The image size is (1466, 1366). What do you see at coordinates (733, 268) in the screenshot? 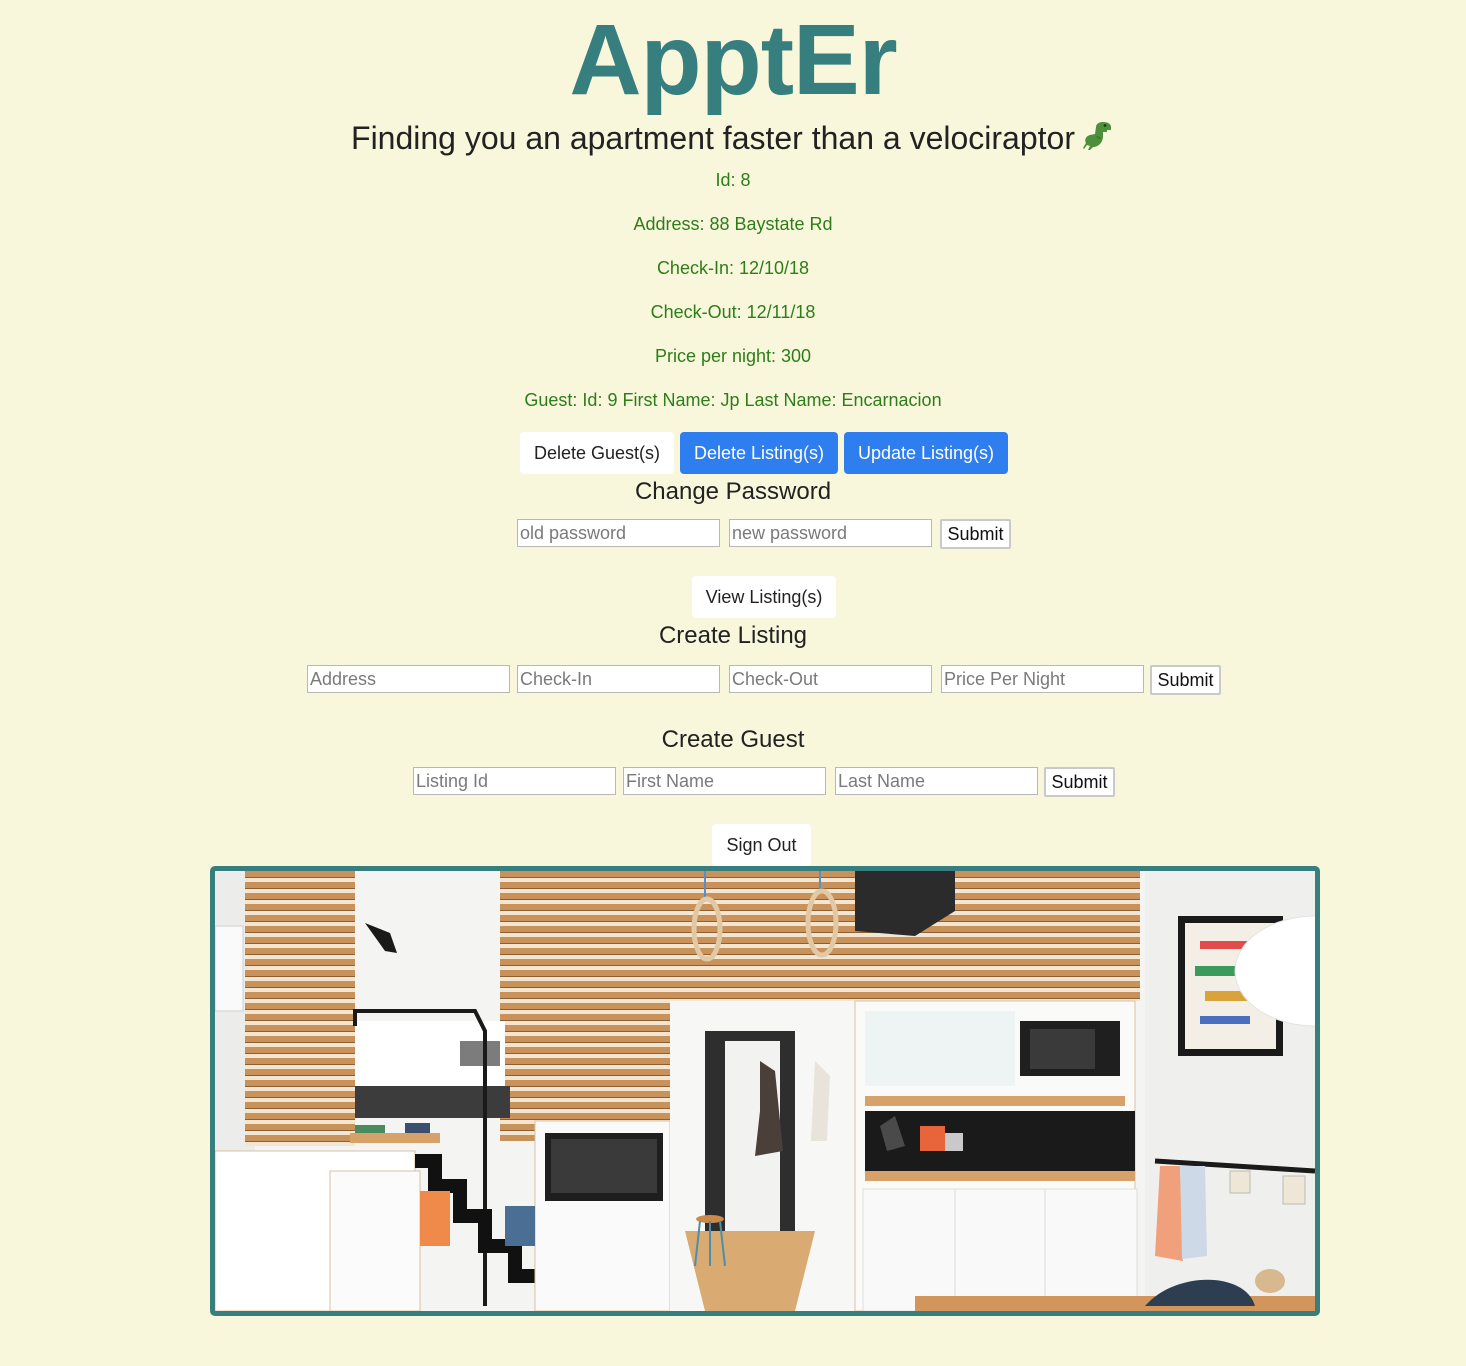
I see `listing-checkin: Check-In: 12/10/18` at bounding box center [733, 268].